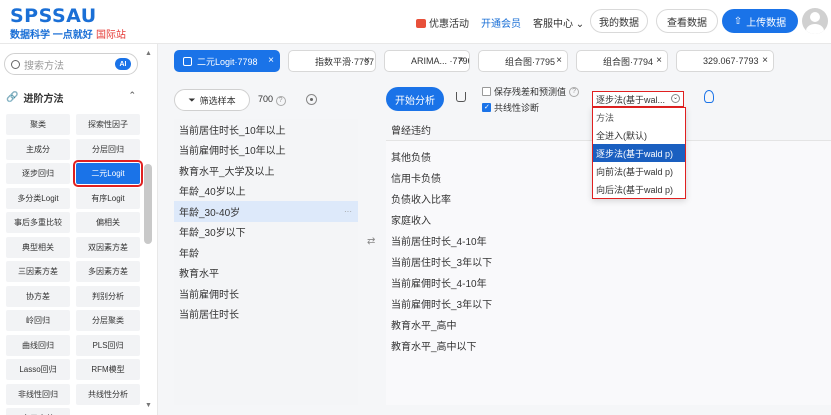 This screenshot has width=831, height=415. What do you see at coordinates (38, 411) in the screenshot?
I see `method-item: 多元方差` at bounding box center [38, 411].